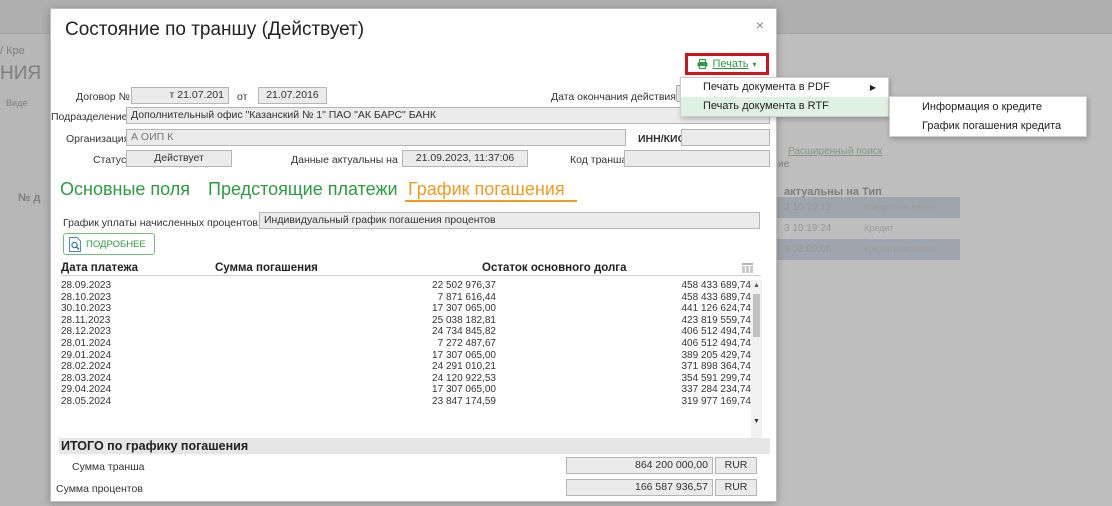 The height and width of the screenshot is (506, 1112). I want to click on dialog-title: Состояние по траншу (Действует), so click(215, 29).